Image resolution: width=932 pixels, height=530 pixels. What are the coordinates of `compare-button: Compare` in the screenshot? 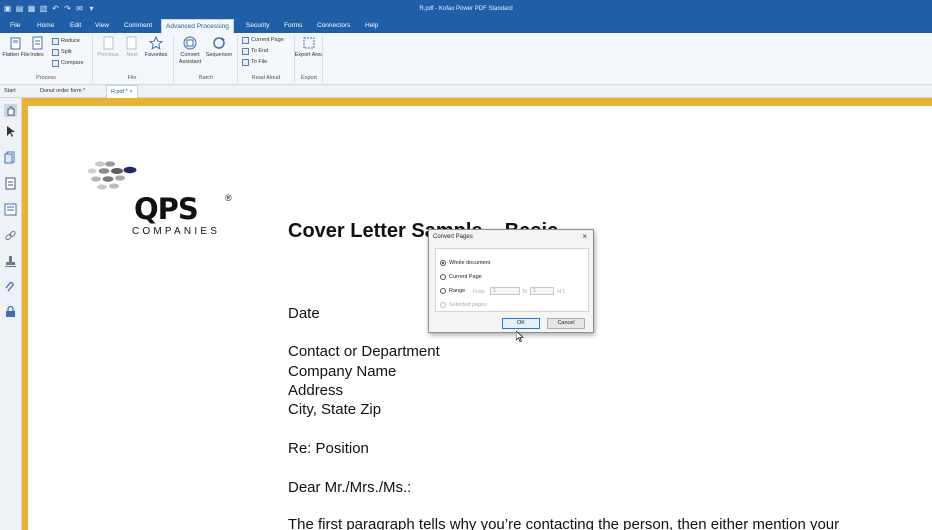 It's located at (68, 63).